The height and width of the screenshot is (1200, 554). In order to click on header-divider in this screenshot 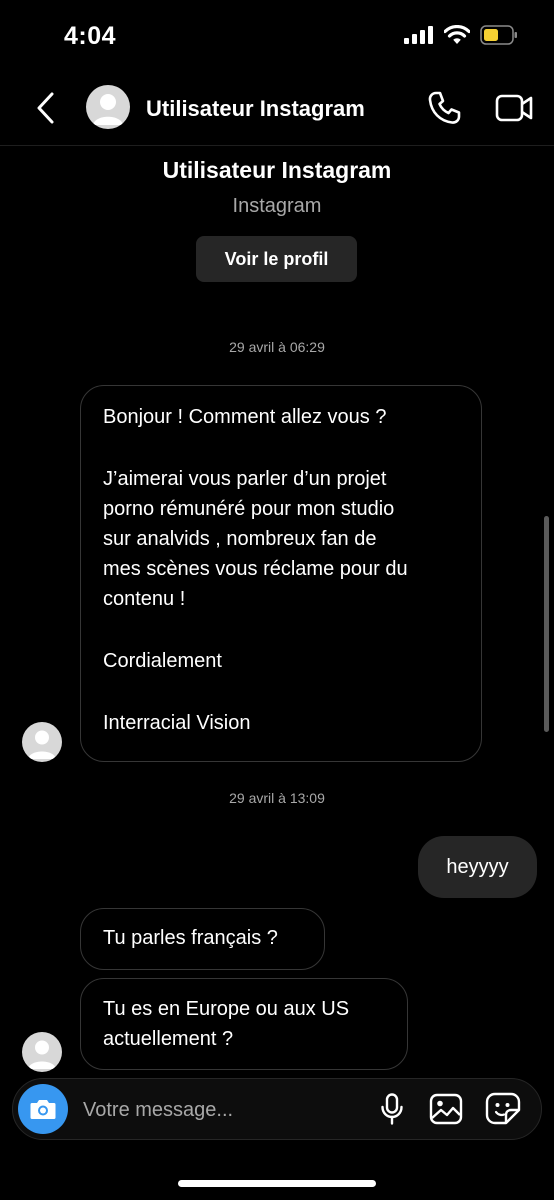, I will do `click(277, 145)`.